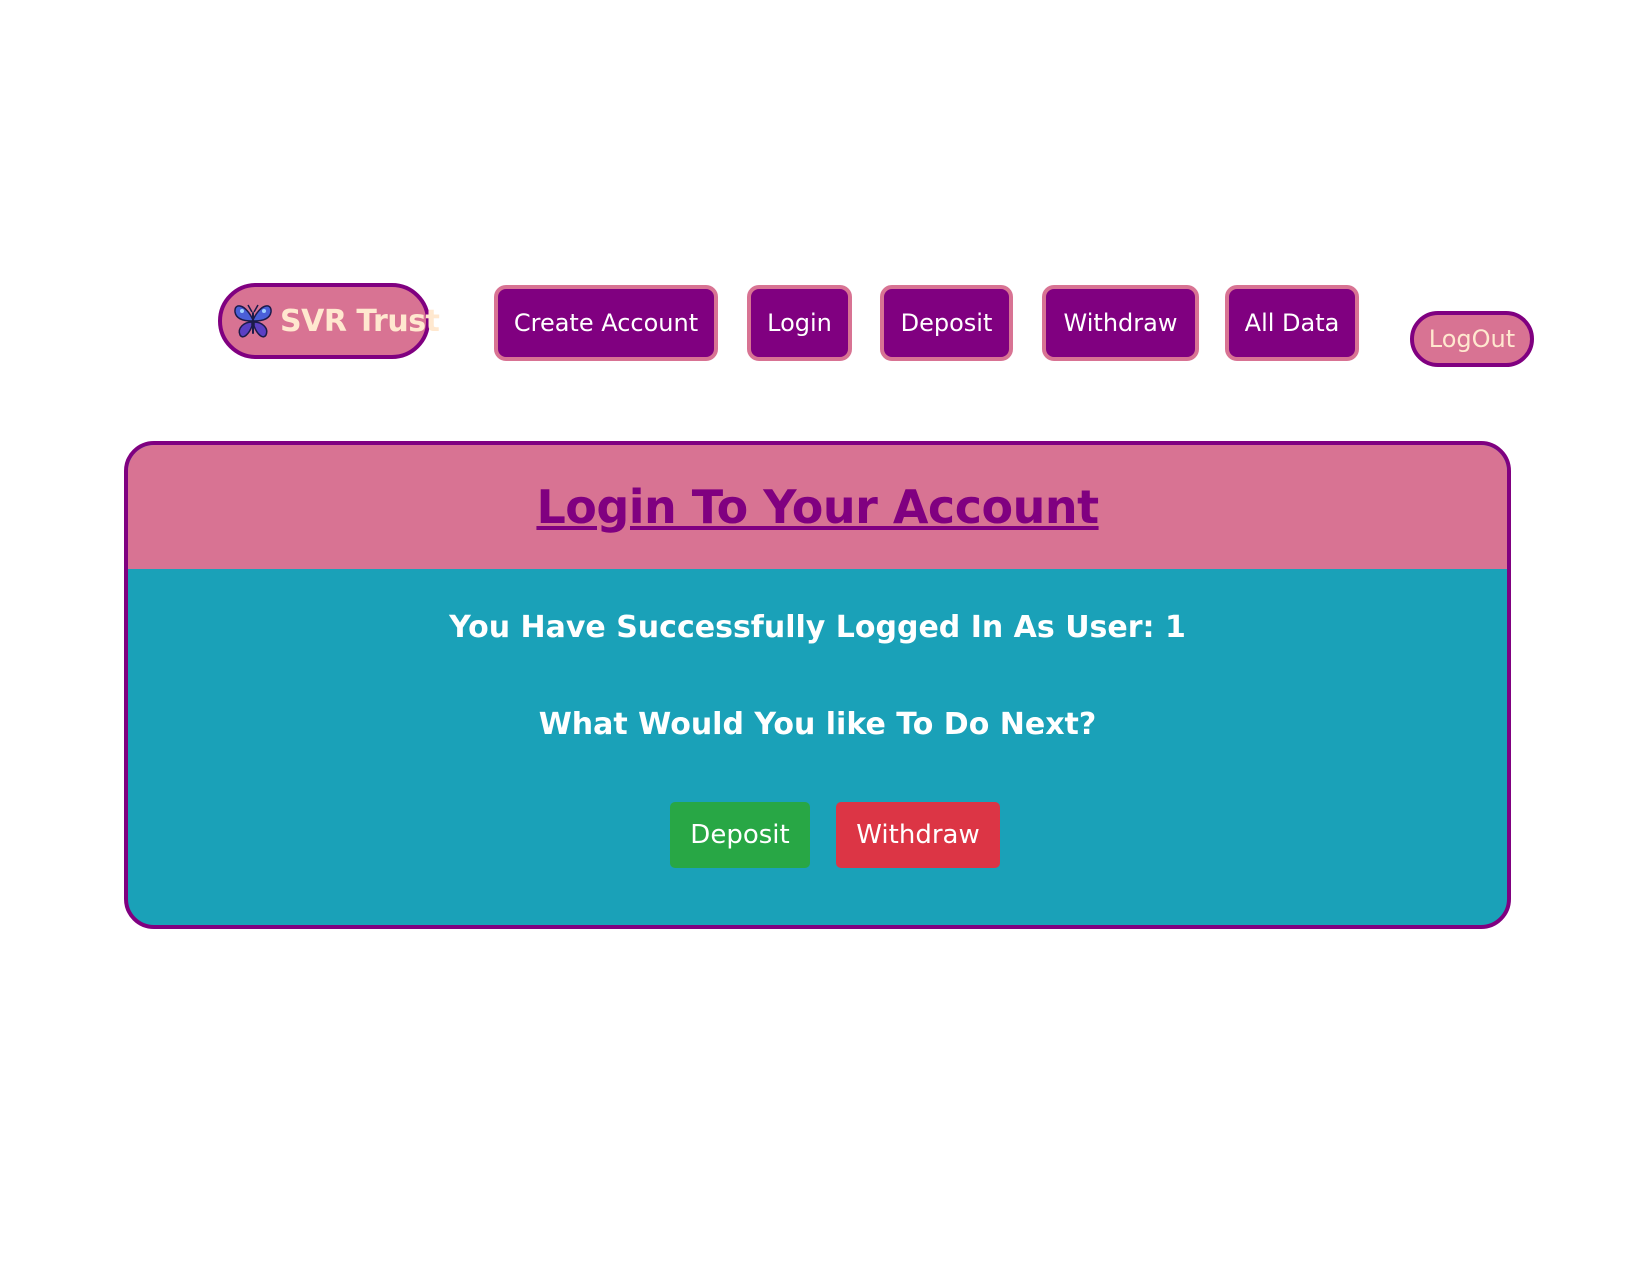 Image resolution: width=1650 pixels, height=1275 pixels. What do you see at coordinates (1292, 323) in the screenshot?
I see `nav-all-data-button: All Data` at bounding box center [1292, 323].